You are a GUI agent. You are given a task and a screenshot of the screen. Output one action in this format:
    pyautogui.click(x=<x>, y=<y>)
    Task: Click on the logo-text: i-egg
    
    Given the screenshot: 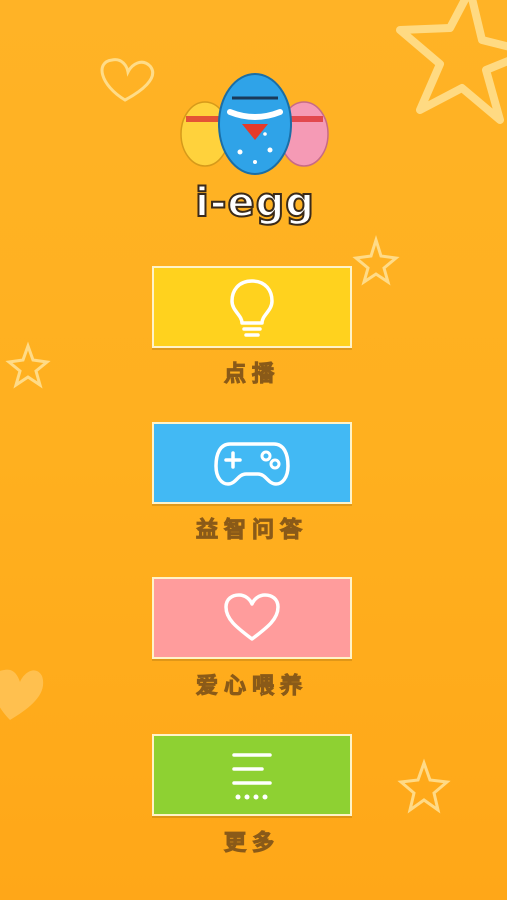 What is the action you would take?
    pyautogui.click(x=254, y=203)
    